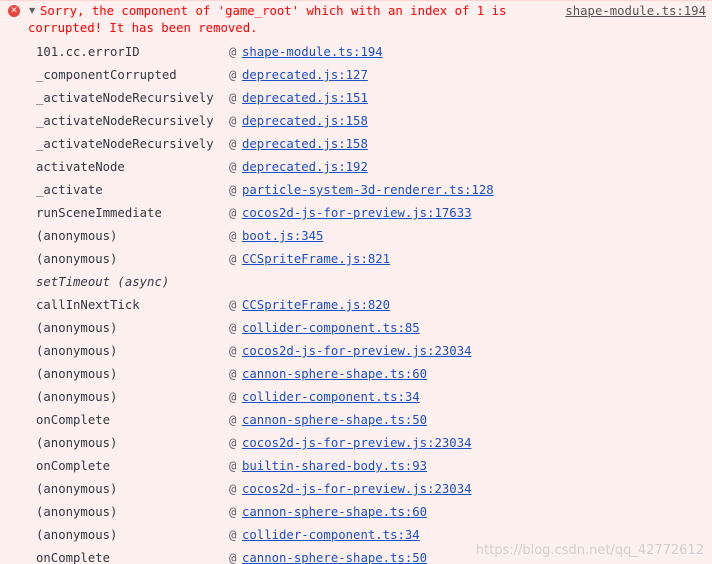 The width and height of the screenshot is (712, 564). I want to click on async-boundary-label: setTimeout (async), so click(103, 282).